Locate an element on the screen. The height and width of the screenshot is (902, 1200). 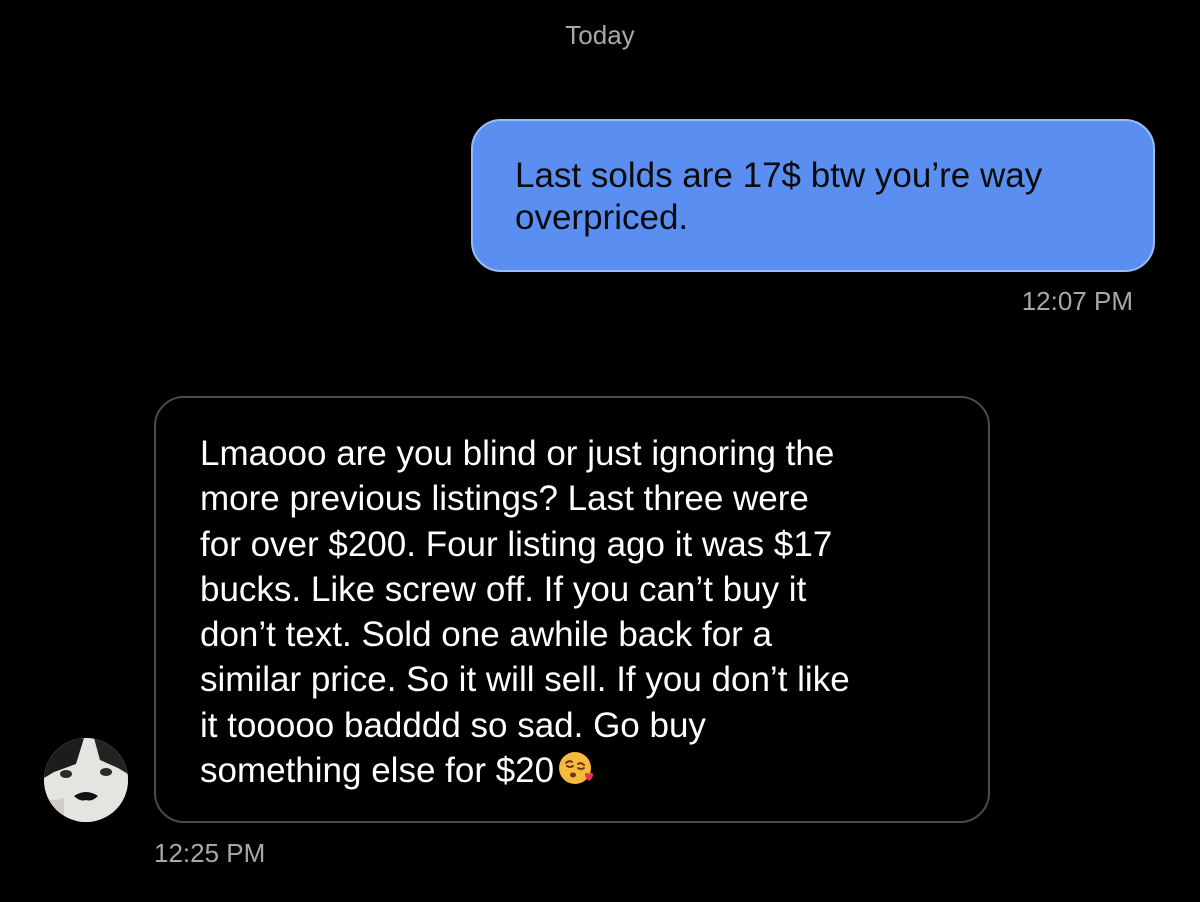
incoming-message-timestamp: 12:25 PM is located at coordinates (210, 853).